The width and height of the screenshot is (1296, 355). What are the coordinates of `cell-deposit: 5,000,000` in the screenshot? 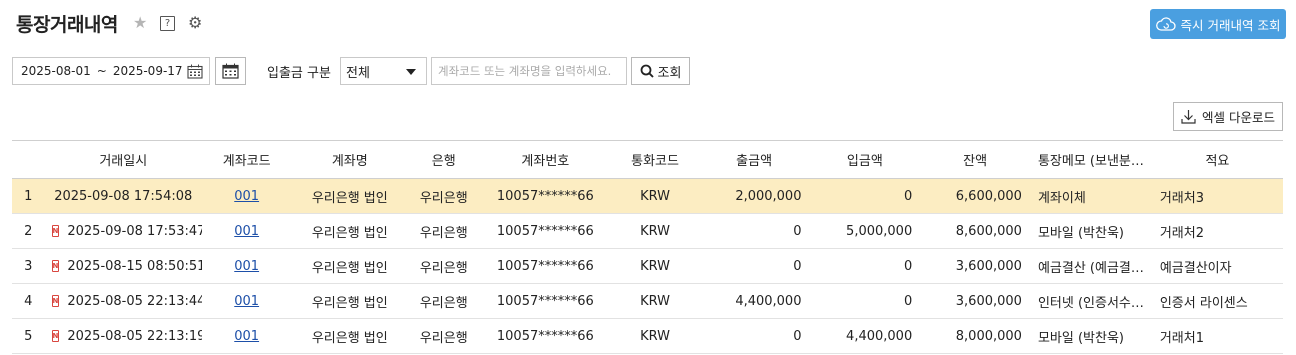 It's located at (865, 231).